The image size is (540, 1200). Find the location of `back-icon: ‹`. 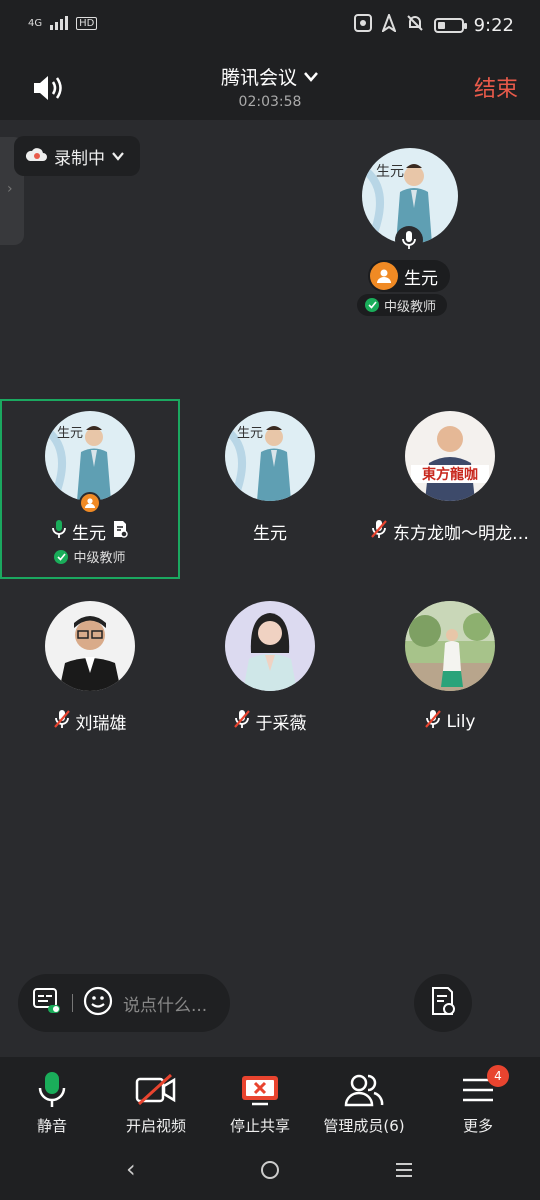

back-icon: ‹ is located at coordinates (131, 1169).